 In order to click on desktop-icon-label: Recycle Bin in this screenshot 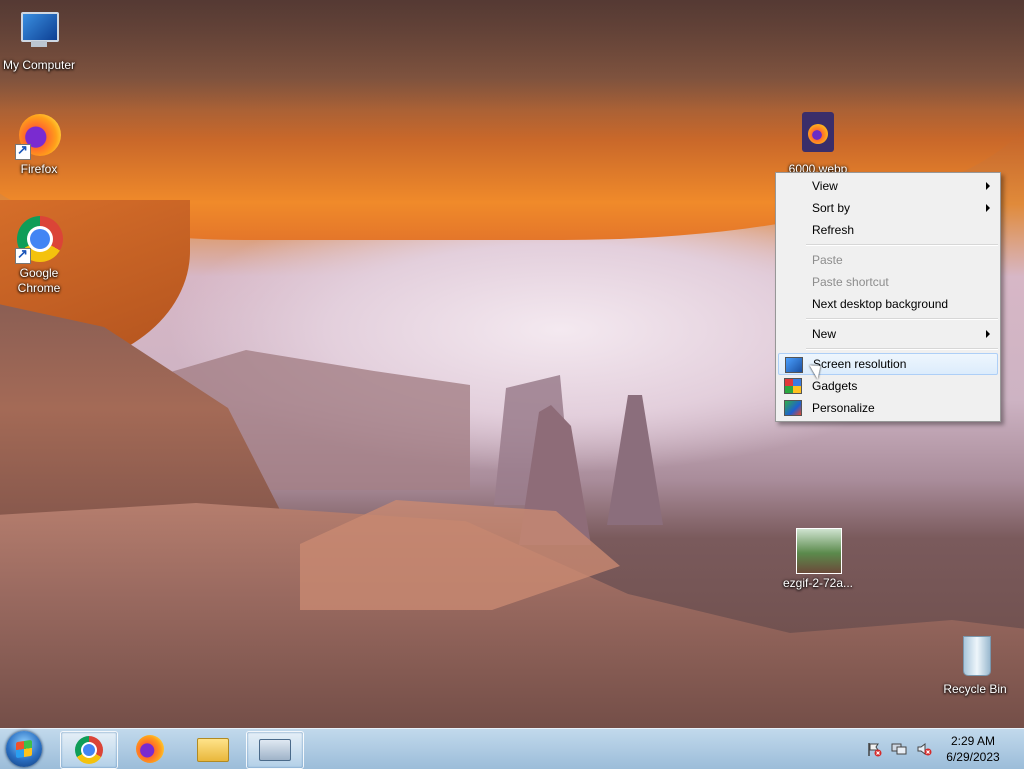, I will do `click(975, 689)`.